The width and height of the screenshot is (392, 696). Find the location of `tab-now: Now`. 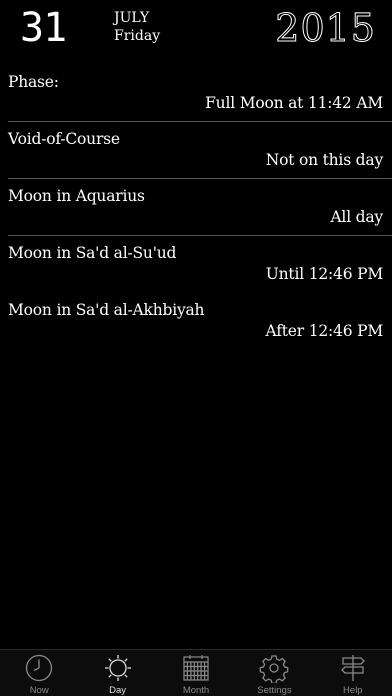

tab-now: Now is located at coordinates (39, 673).